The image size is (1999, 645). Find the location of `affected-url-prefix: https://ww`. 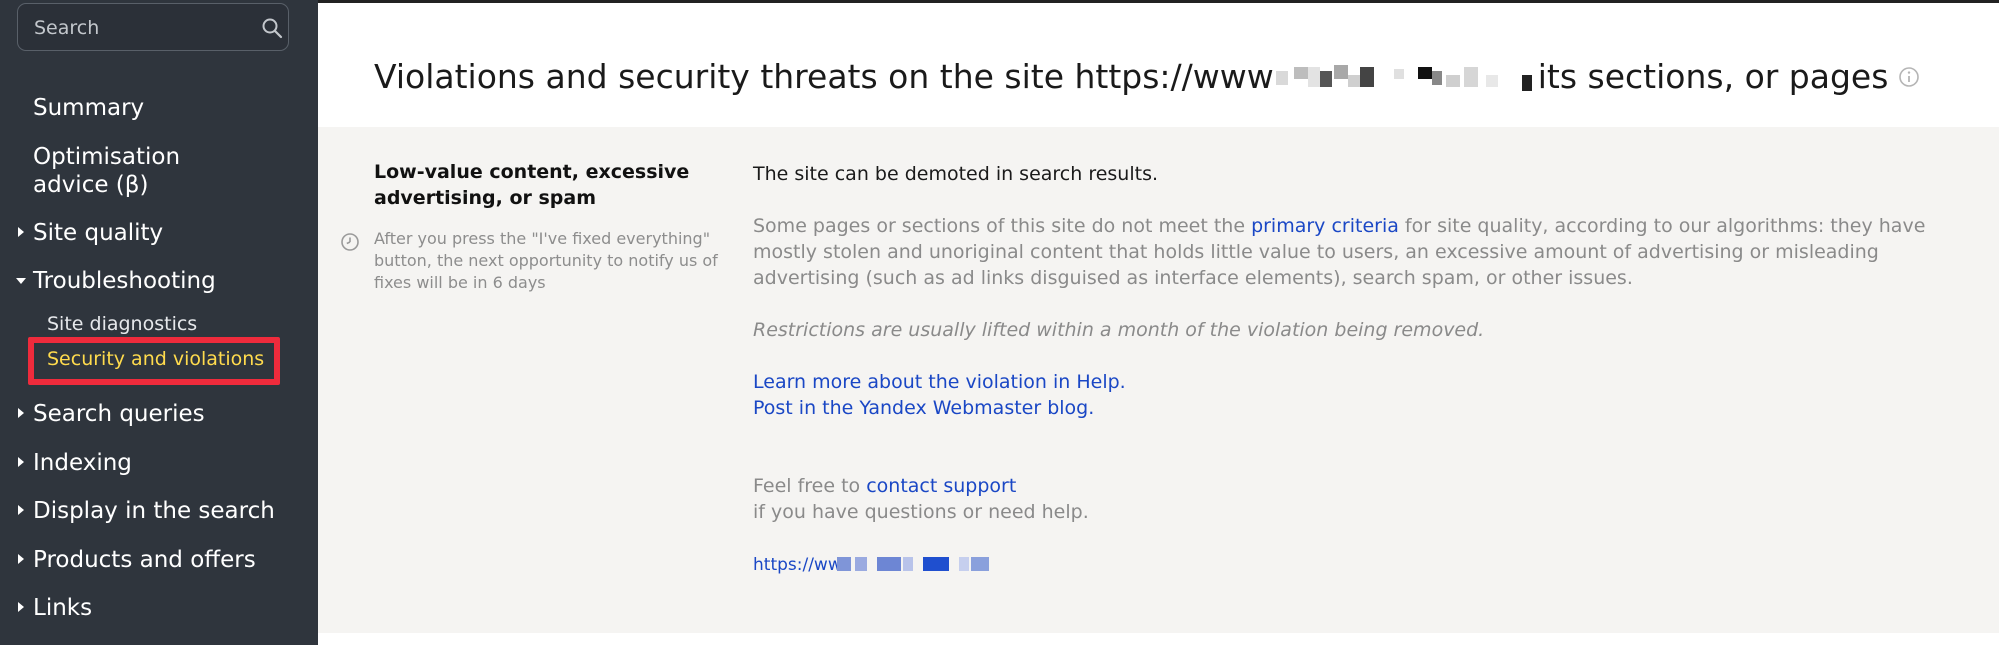

affected-url-prefix: https://ww is located at coordinates (797, 565).